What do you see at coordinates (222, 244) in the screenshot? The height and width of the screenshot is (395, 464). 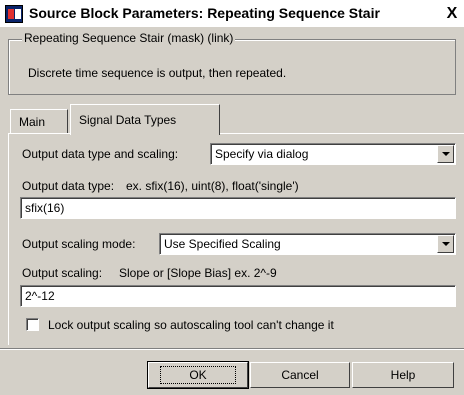 I see `scaling-mode-value: Use Specified Scaling` at bounding box center [222, 244].